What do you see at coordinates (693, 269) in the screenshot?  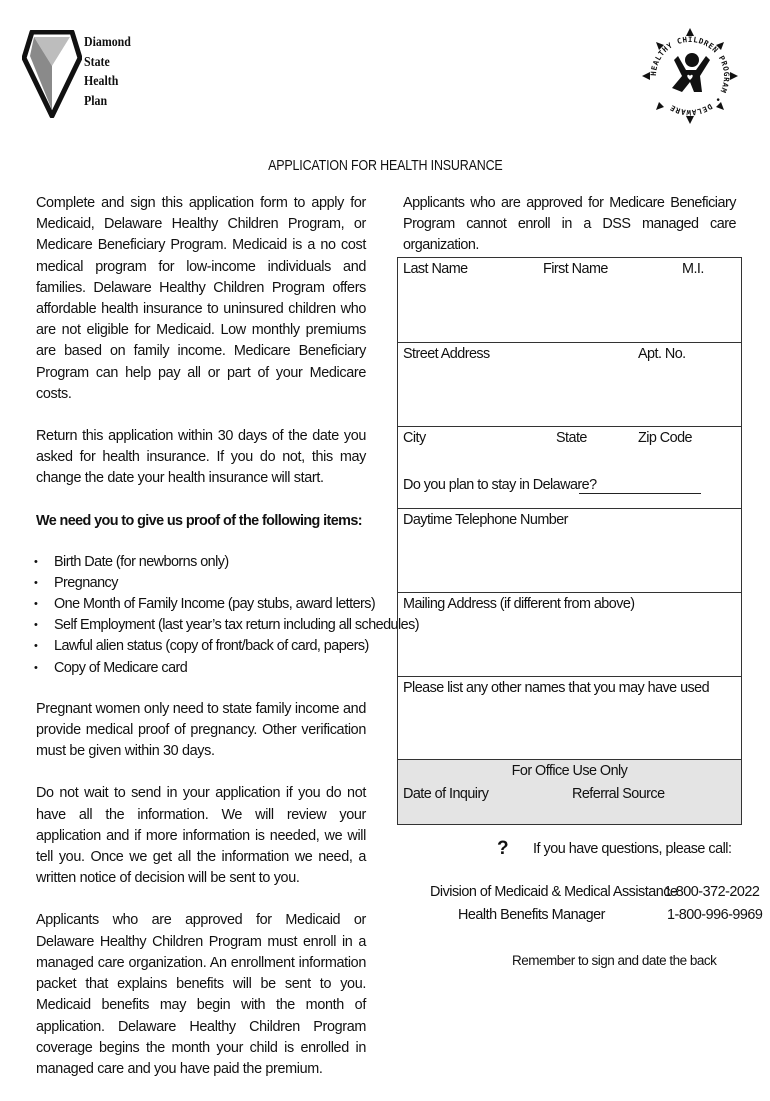 I see `mi-label: M.I.` at bounding box center [693, 269].